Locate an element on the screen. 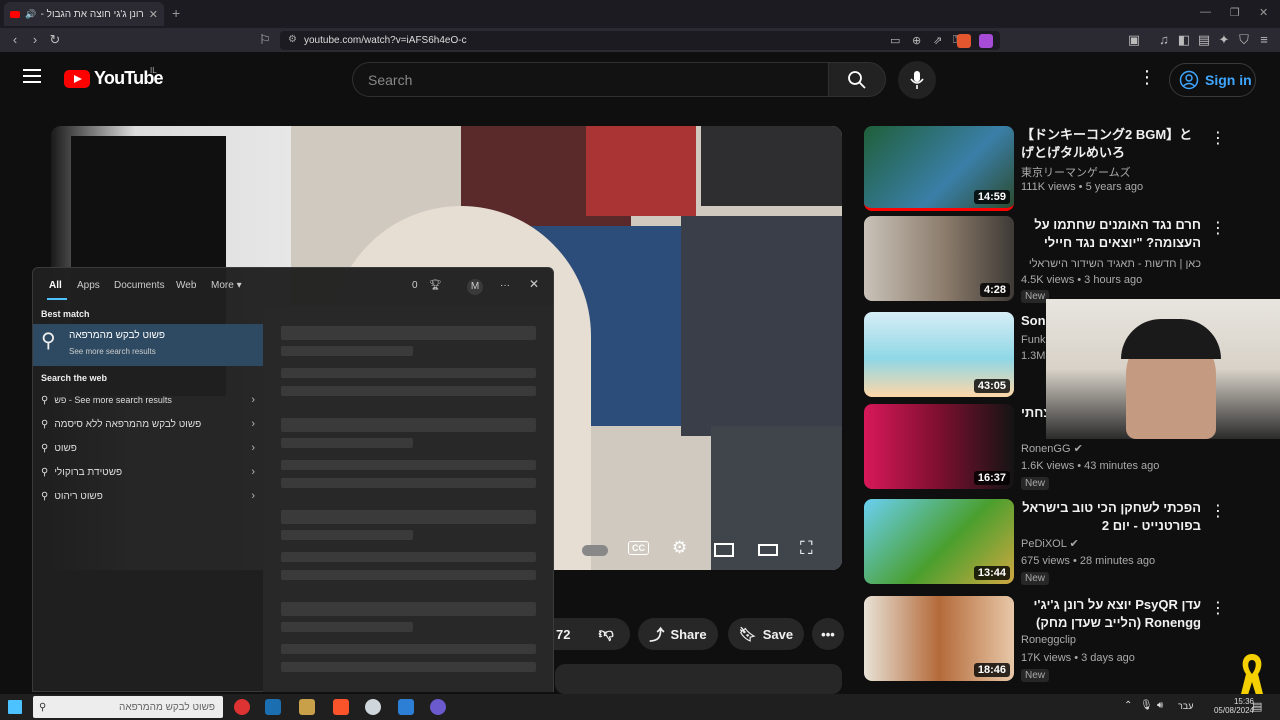 The width and height of the screenshot is (1280, 720). channel-name: Funk is located at coordinates (1033, 340).